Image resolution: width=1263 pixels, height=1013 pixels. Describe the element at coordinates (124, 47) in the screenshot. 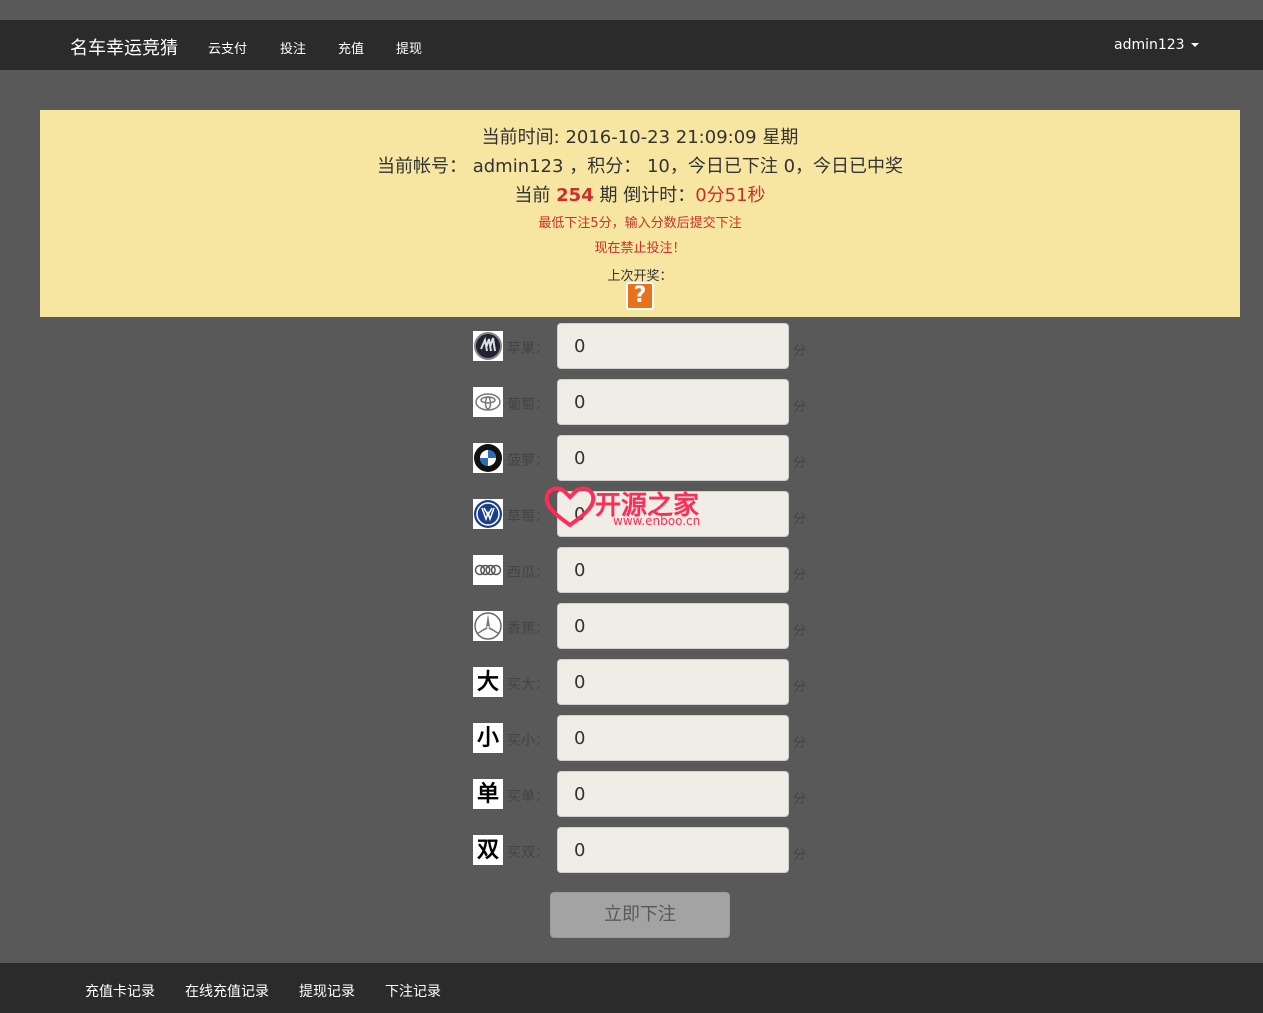

I see `brand-title: 名车幸运竞猜` at that location.